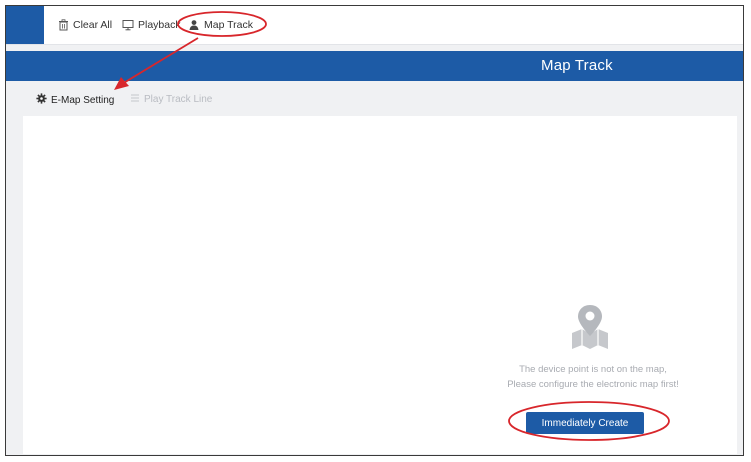 This screenshot has width=751, height=462. I want to click on map-pin-icon, so click(590, 327).